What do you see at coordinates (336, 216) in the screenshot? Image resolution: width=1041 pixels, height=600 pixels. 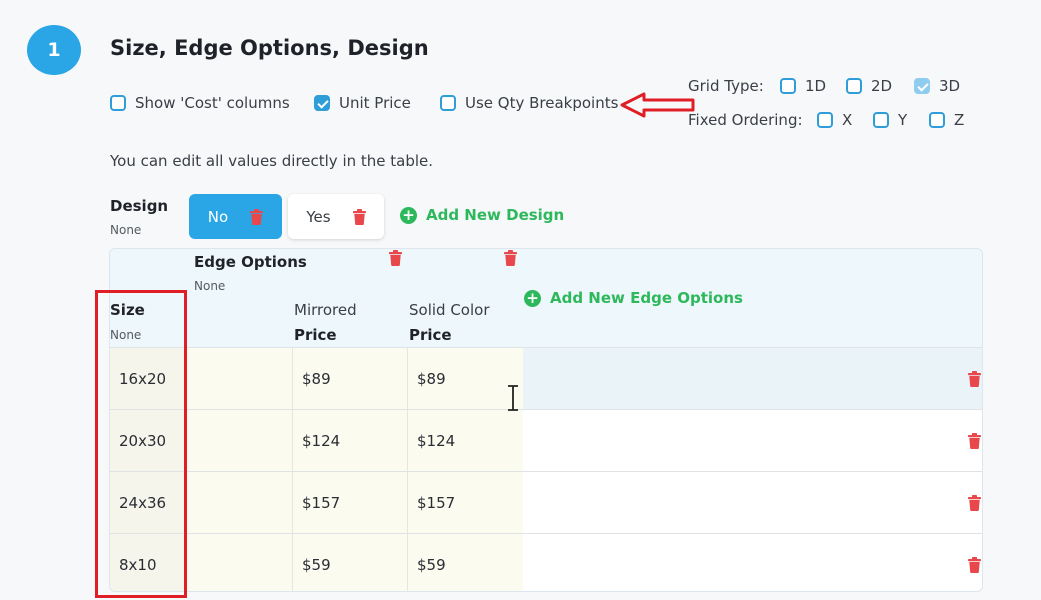 I see `design-yes-button: Yes` at bounding box center [336, 216].